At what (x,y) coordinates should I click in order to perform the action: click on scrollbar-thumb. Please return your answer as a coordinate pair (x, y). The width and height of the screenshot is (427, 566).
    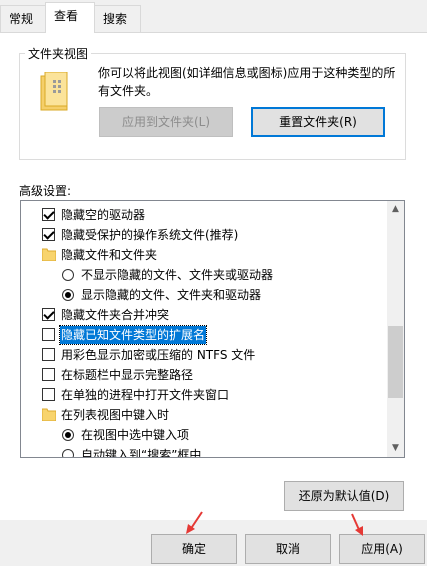
    Looking at the image, I should click on (395, 362).